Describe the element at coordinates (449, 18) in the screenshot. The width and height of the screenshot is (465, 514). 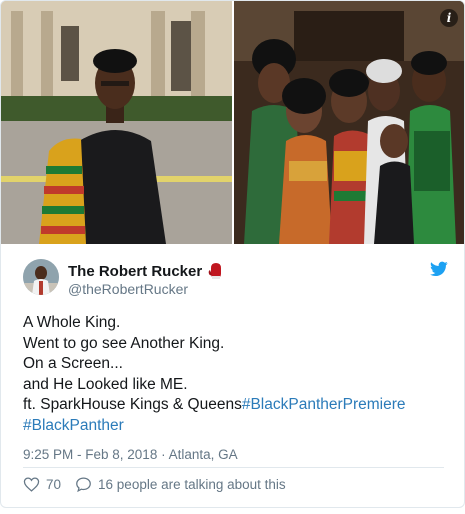
I see `info-icon: i` at that location.